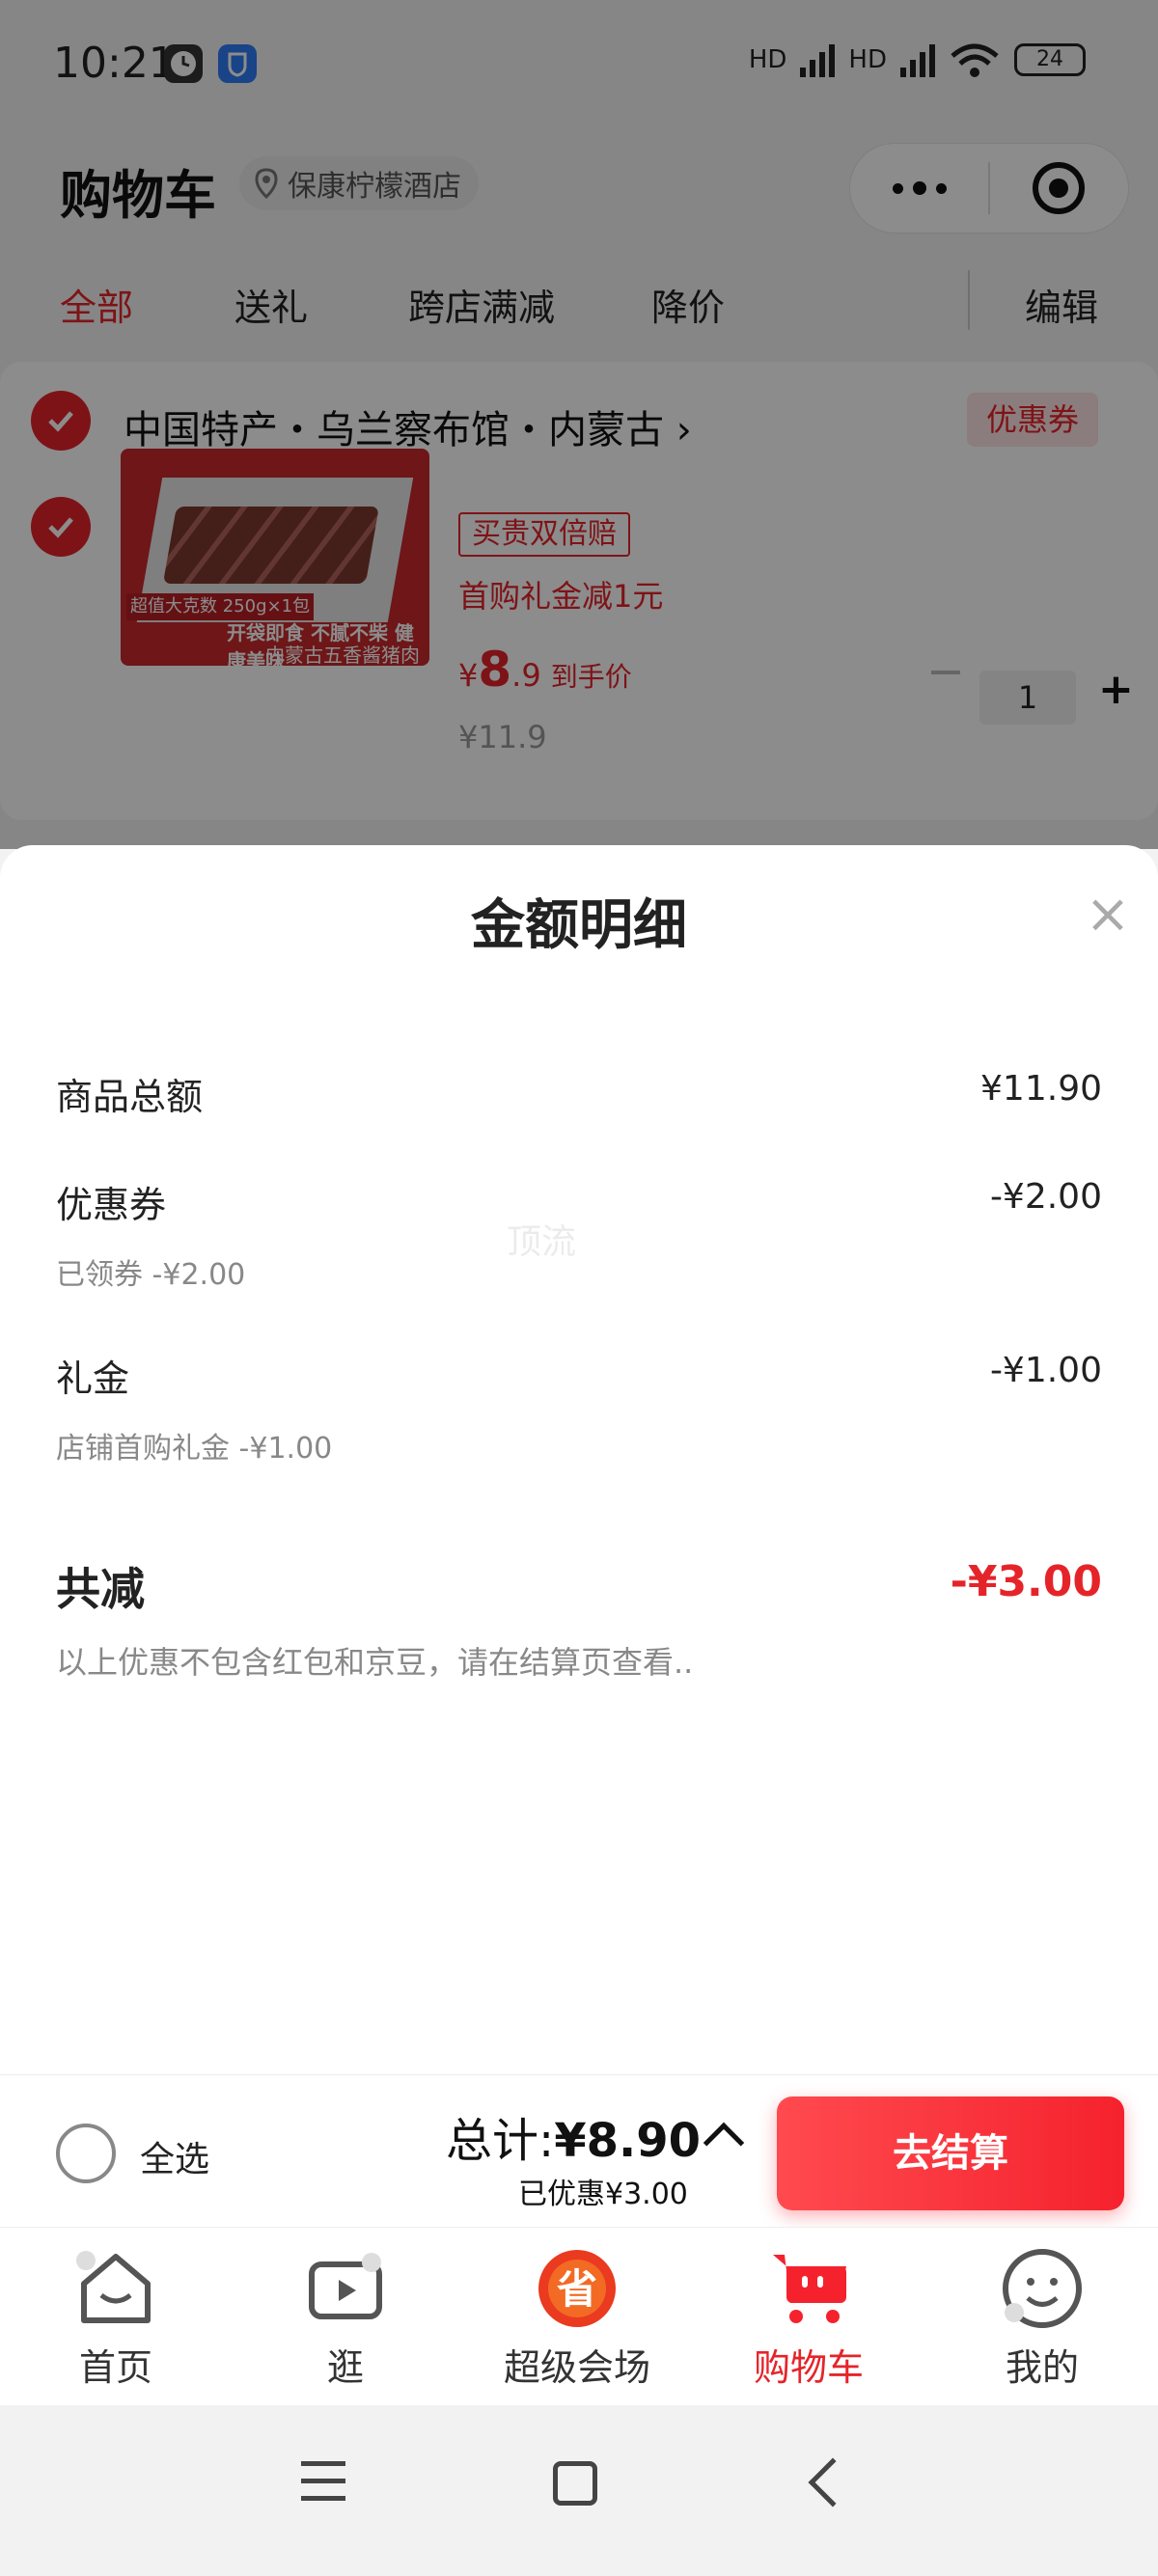  I want to click on nav-item-cart: 购物车, so click(808, 2318).